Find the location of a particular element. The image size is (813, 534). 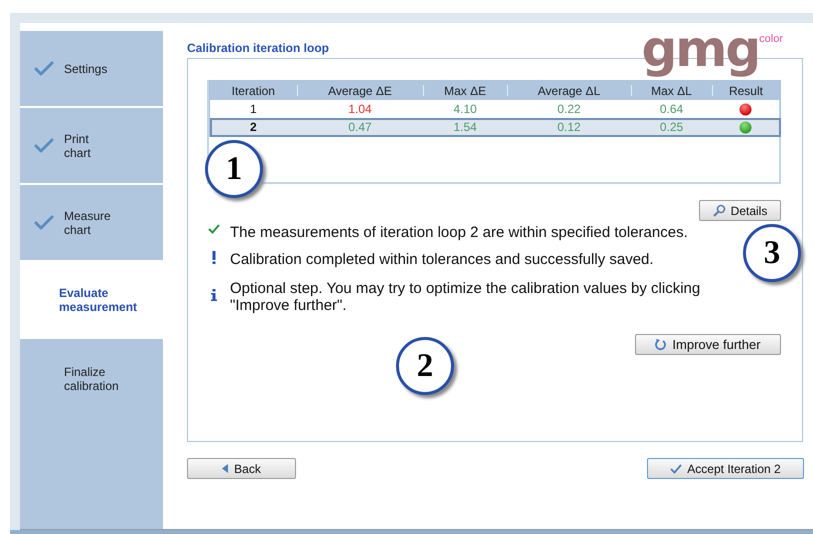

table-row: 2 0.47 1.54 0.12 0.25 is located at coordinates (495, 127).